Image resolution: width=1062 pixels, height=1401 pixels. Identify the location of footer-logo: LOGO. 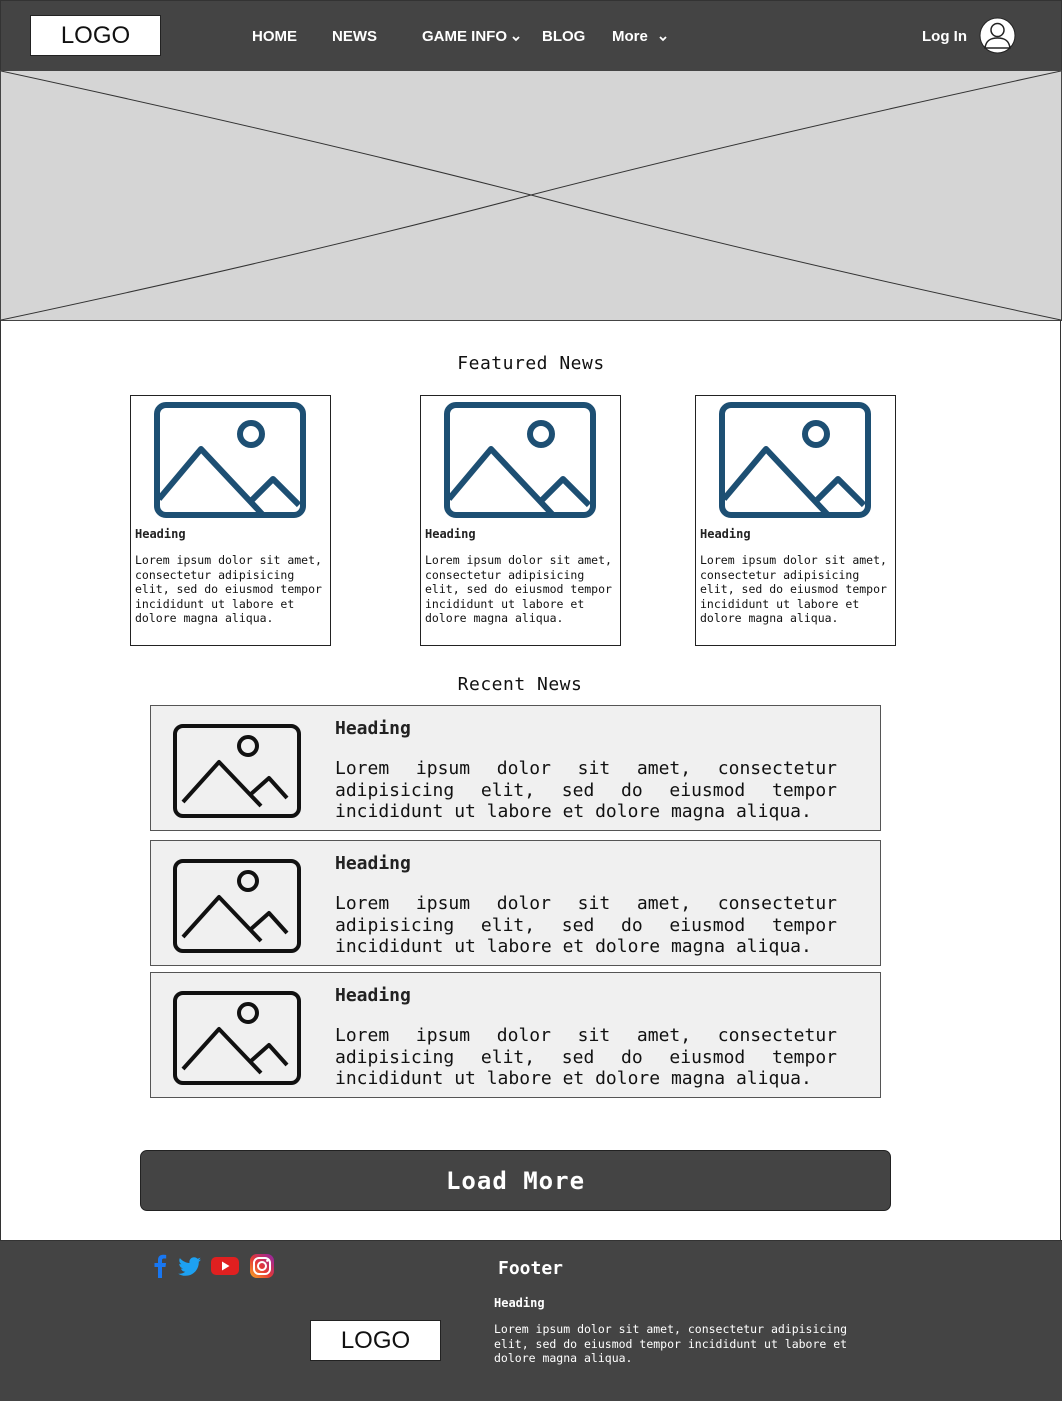
(375, 1340).